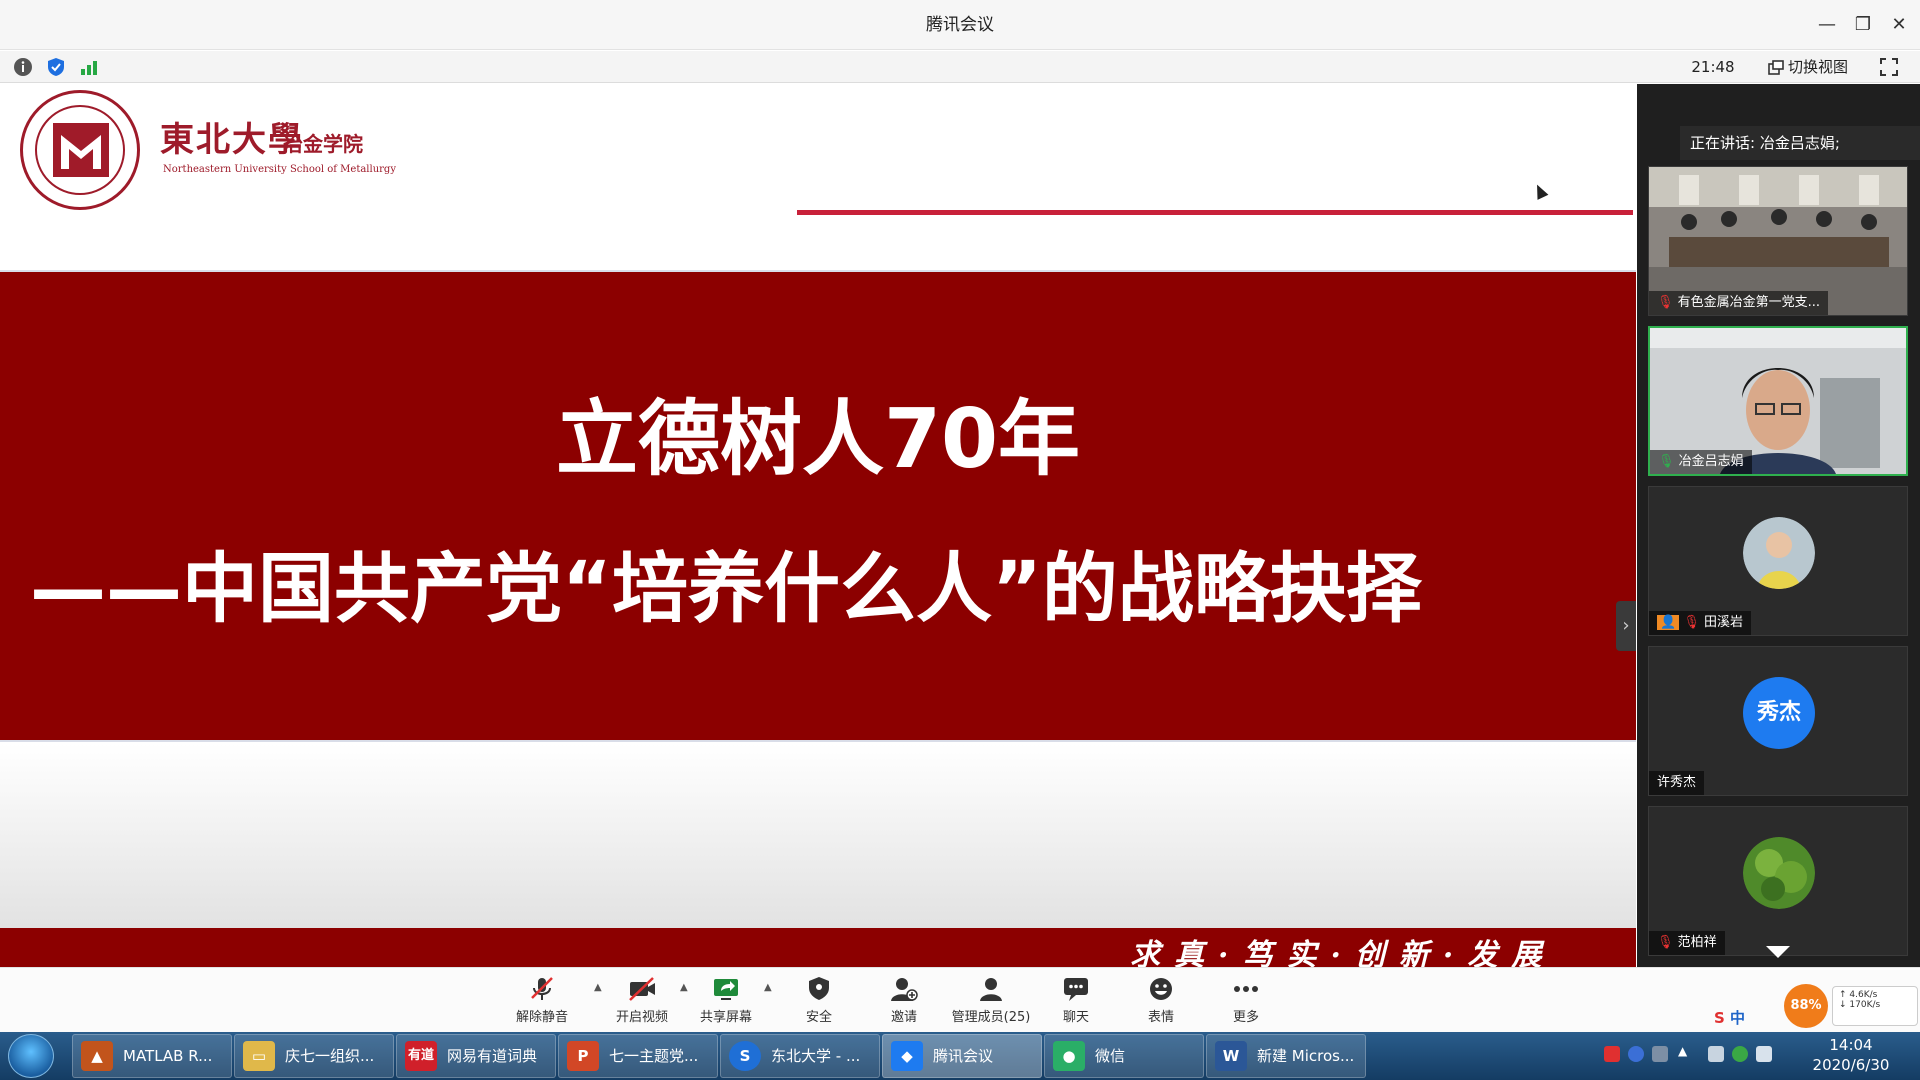 The height and width of the screenshot is (1080, 1920). I want to click on participant-name: 许秀杰, so click(1677, 783).